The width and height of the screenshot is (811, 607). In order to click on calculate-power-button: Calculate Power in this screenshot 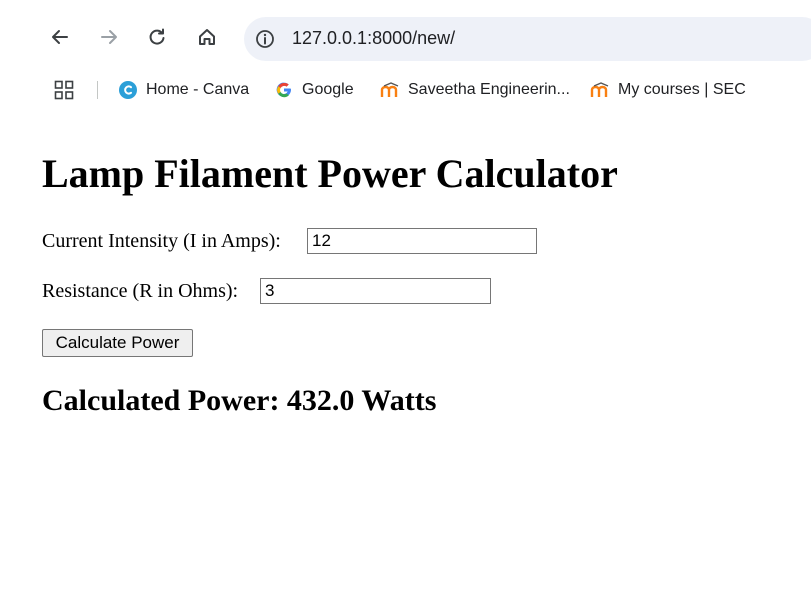, I will do `click(117, 343)`.